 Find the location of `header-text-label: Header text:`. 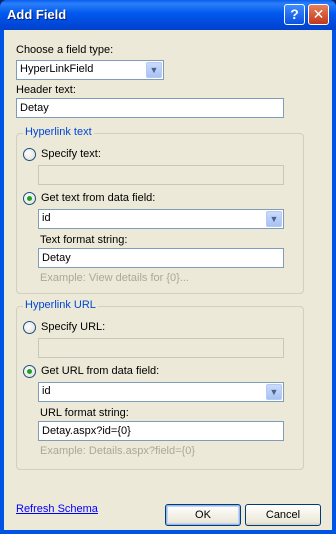

header-text-label: Header text: is located at coordinates (46, 90).